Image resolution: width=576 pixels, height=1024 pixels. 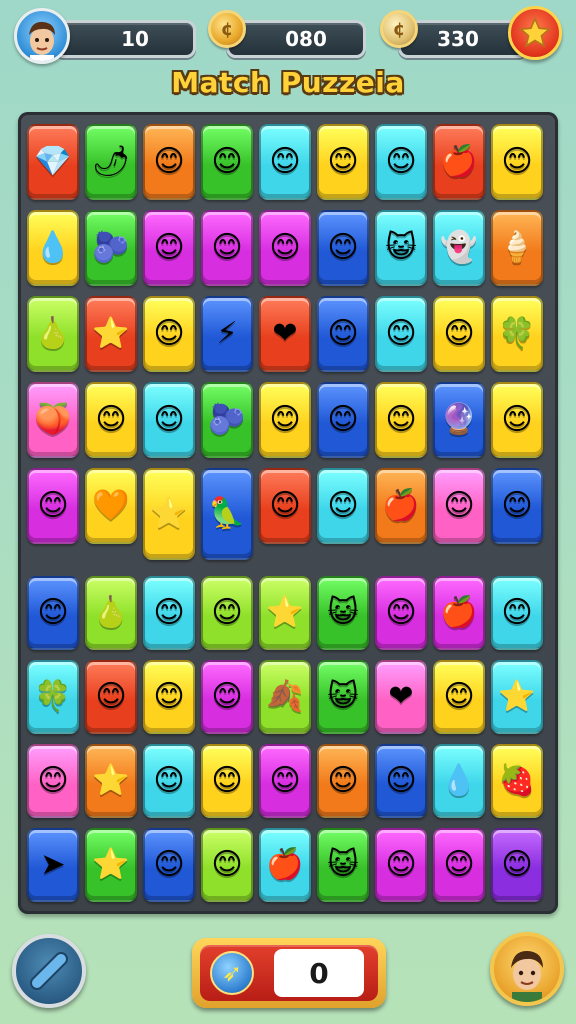 I want to click on tile-orange-top-r1-c3: 😊, so click(x=169, y=162).